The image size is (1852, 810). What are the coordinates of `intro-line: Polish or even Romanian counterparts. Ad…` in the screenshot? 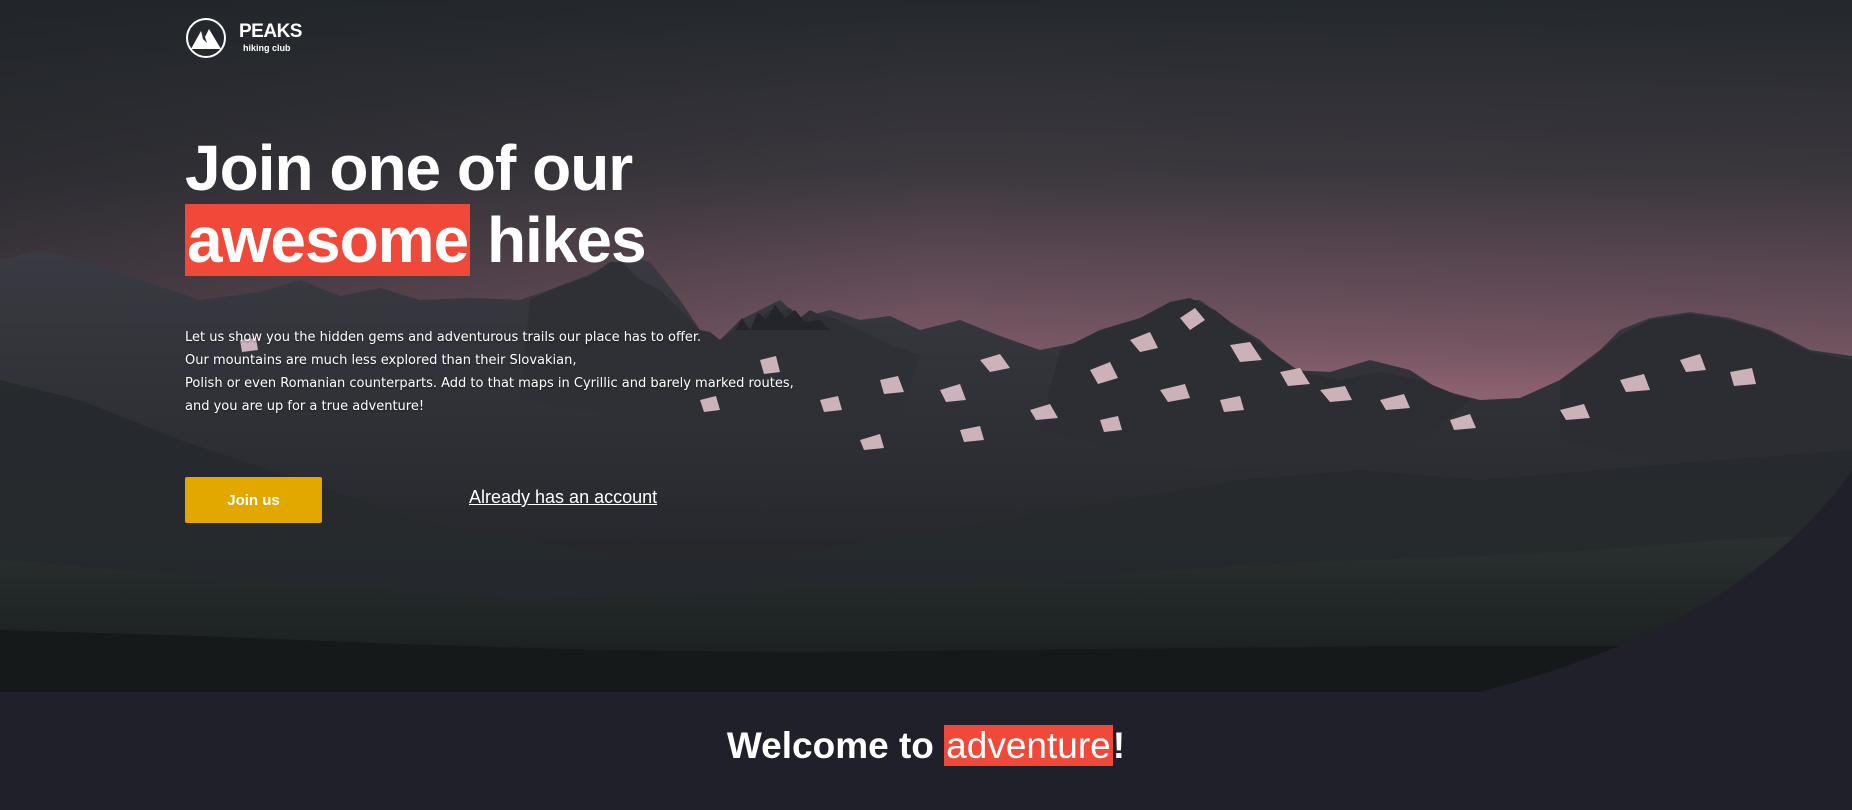 It's located at (489, 383).